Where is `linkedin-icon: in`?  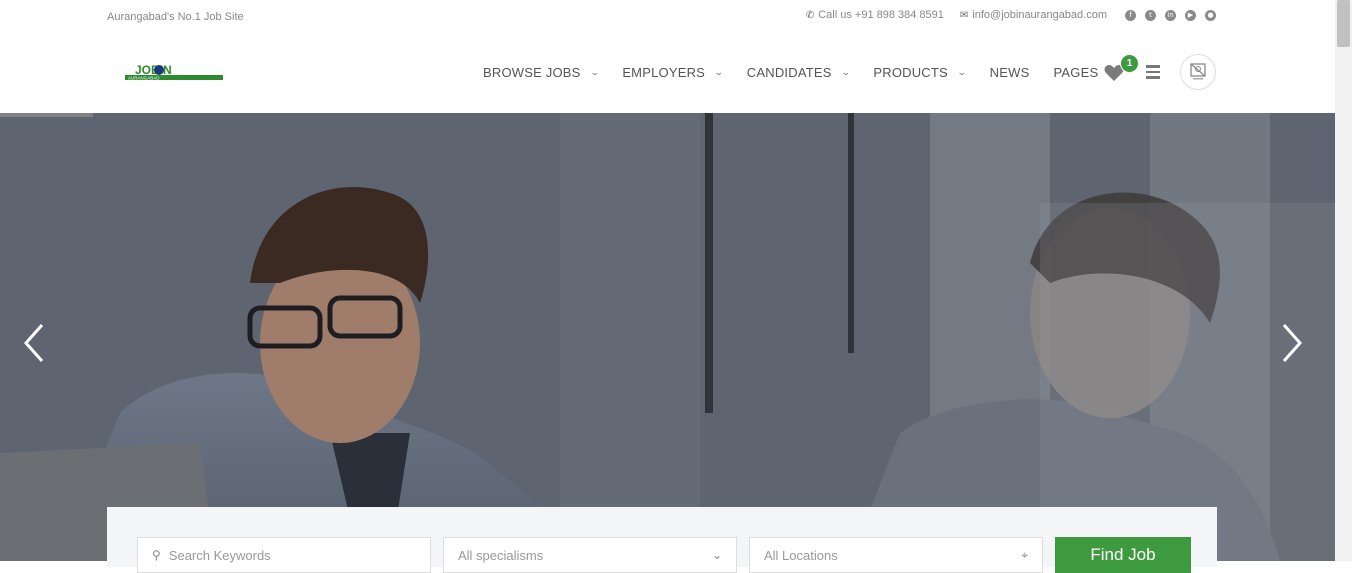 linkedin-icon: in is located at coordinates (1170, 15).